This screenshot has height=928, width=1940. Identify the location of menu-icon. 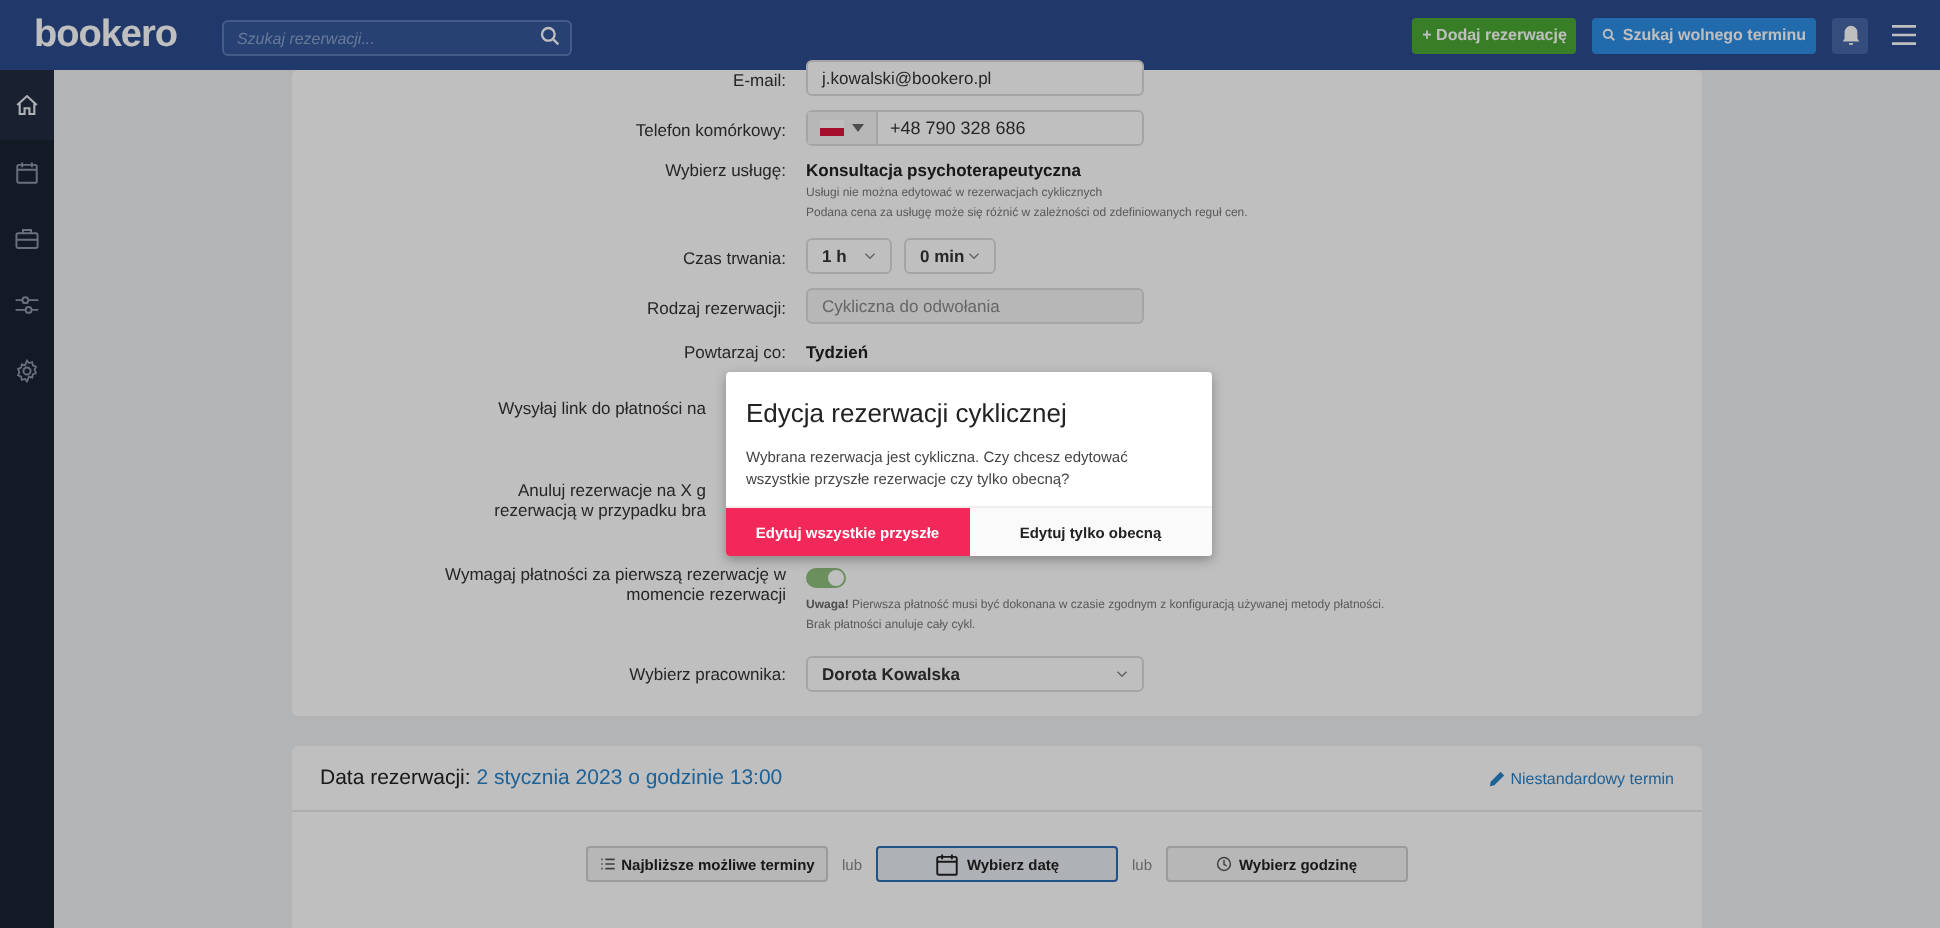
(1904, 35).